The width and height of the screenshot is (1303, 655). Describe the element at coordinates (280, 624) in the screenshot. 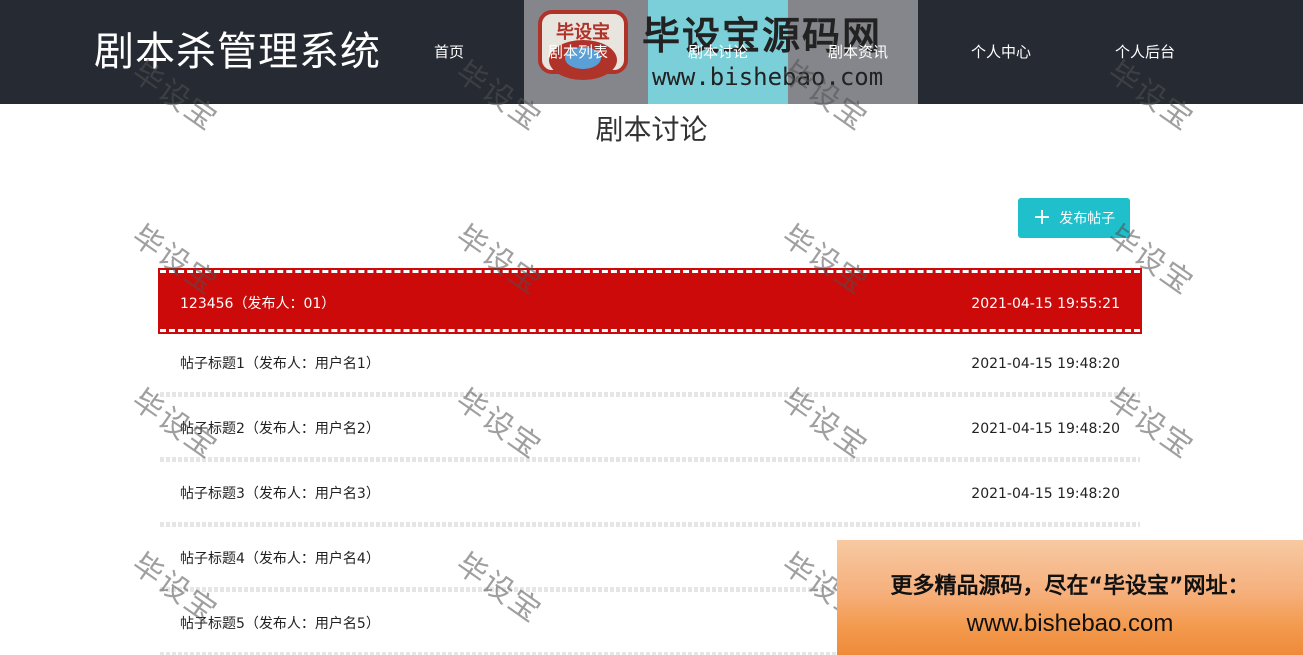

I see `post-title: 帖子标题5（发布人：用户名5）` at that location.